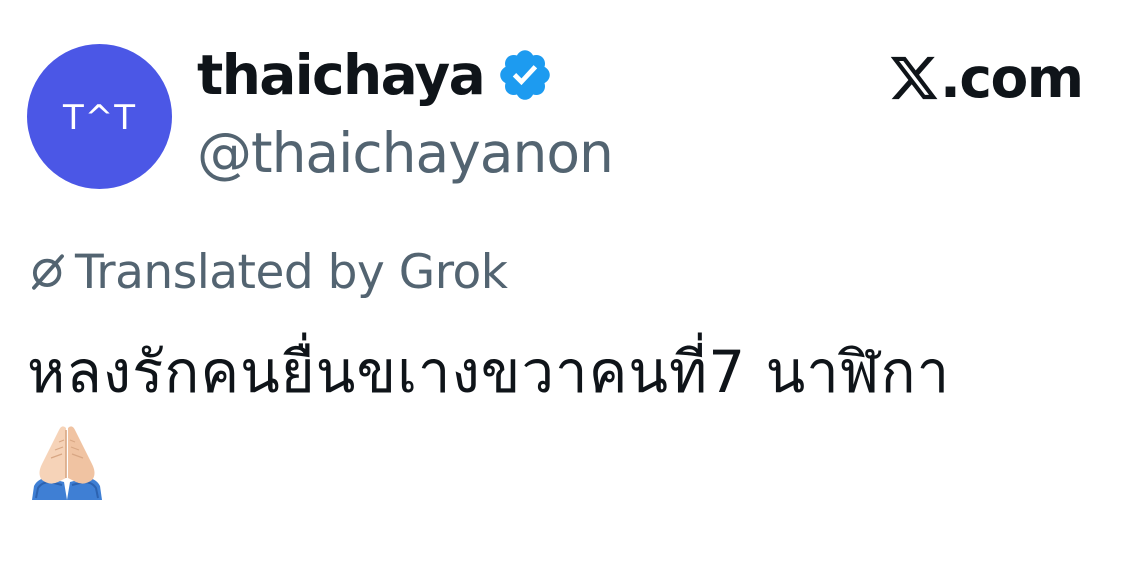 The image size is (1124, 580). Describe the element at coordinates (525, 75) in the screenshot. I see `verified-badge-icon` at that location.